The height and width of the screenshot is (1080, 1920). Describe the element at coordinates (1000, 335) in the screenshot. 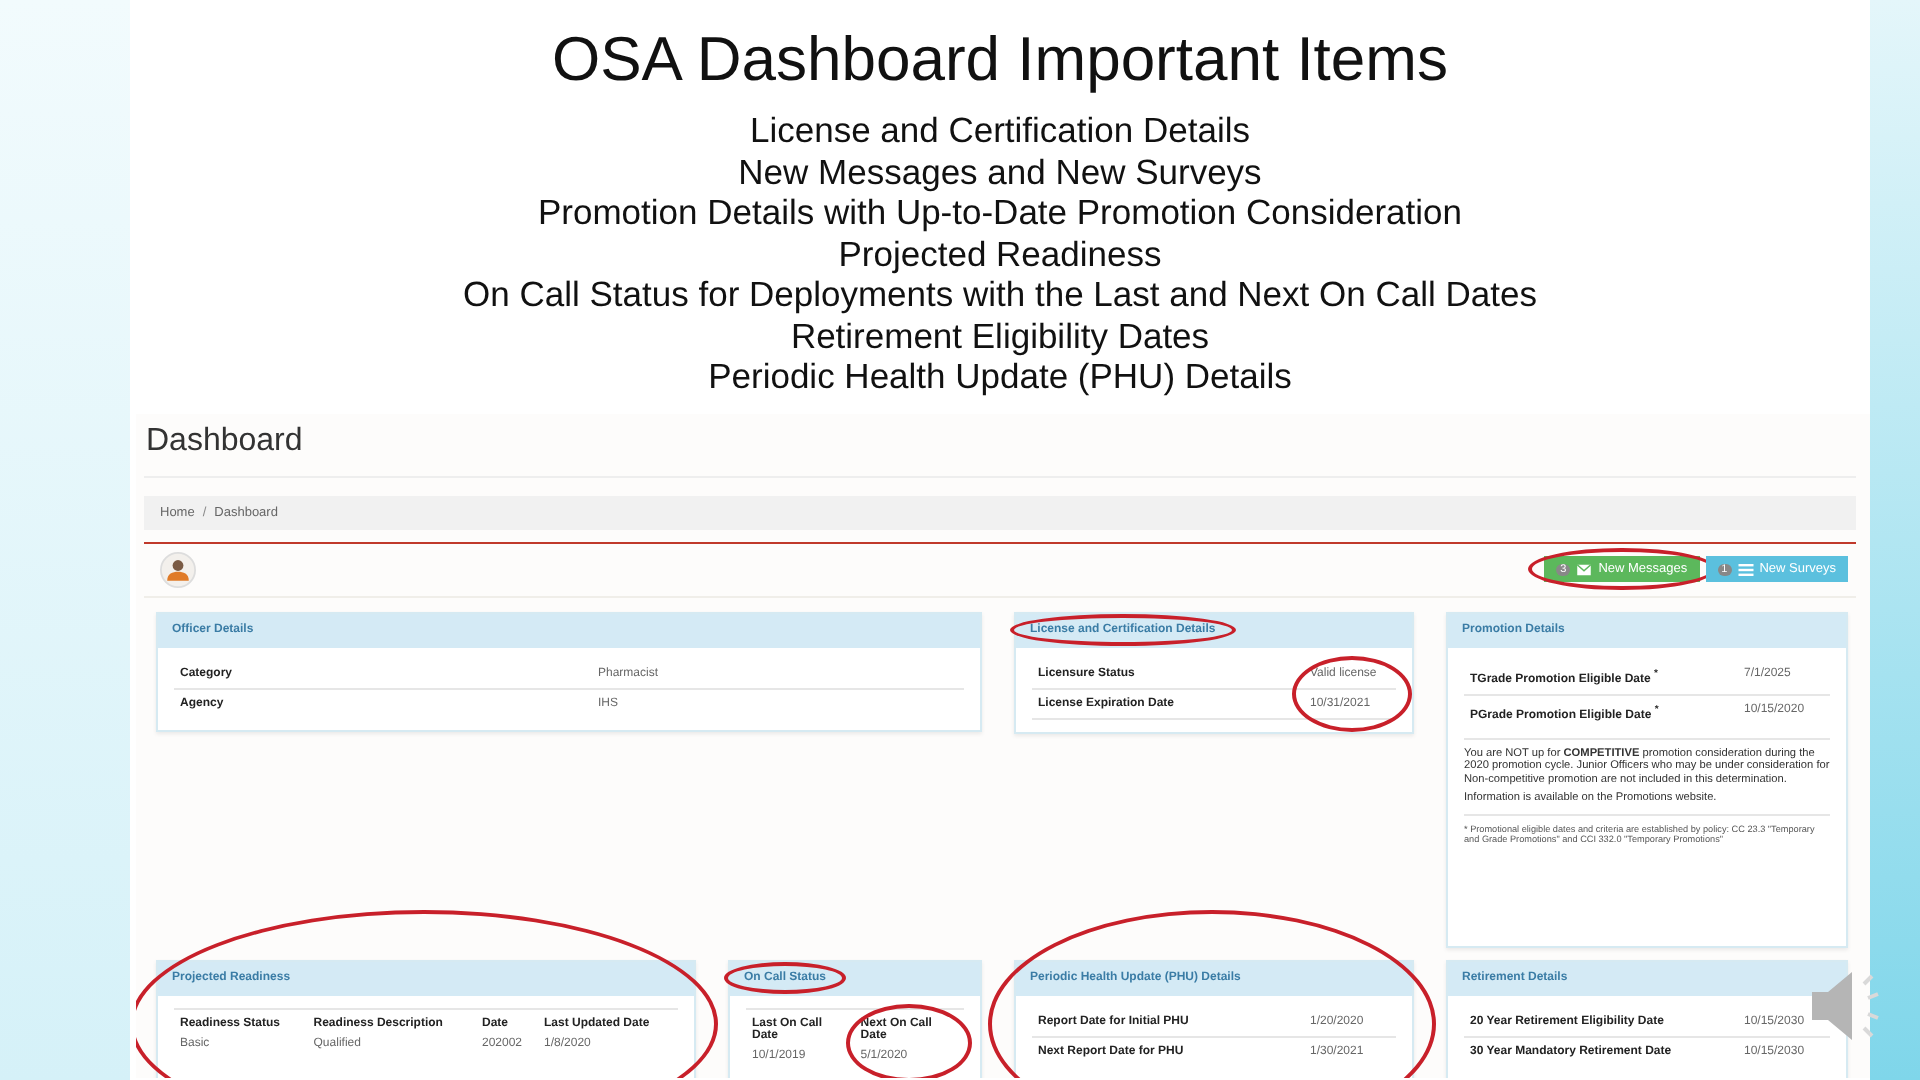

I see `bullet-line: Retirement Eligibility Dates` at that location.